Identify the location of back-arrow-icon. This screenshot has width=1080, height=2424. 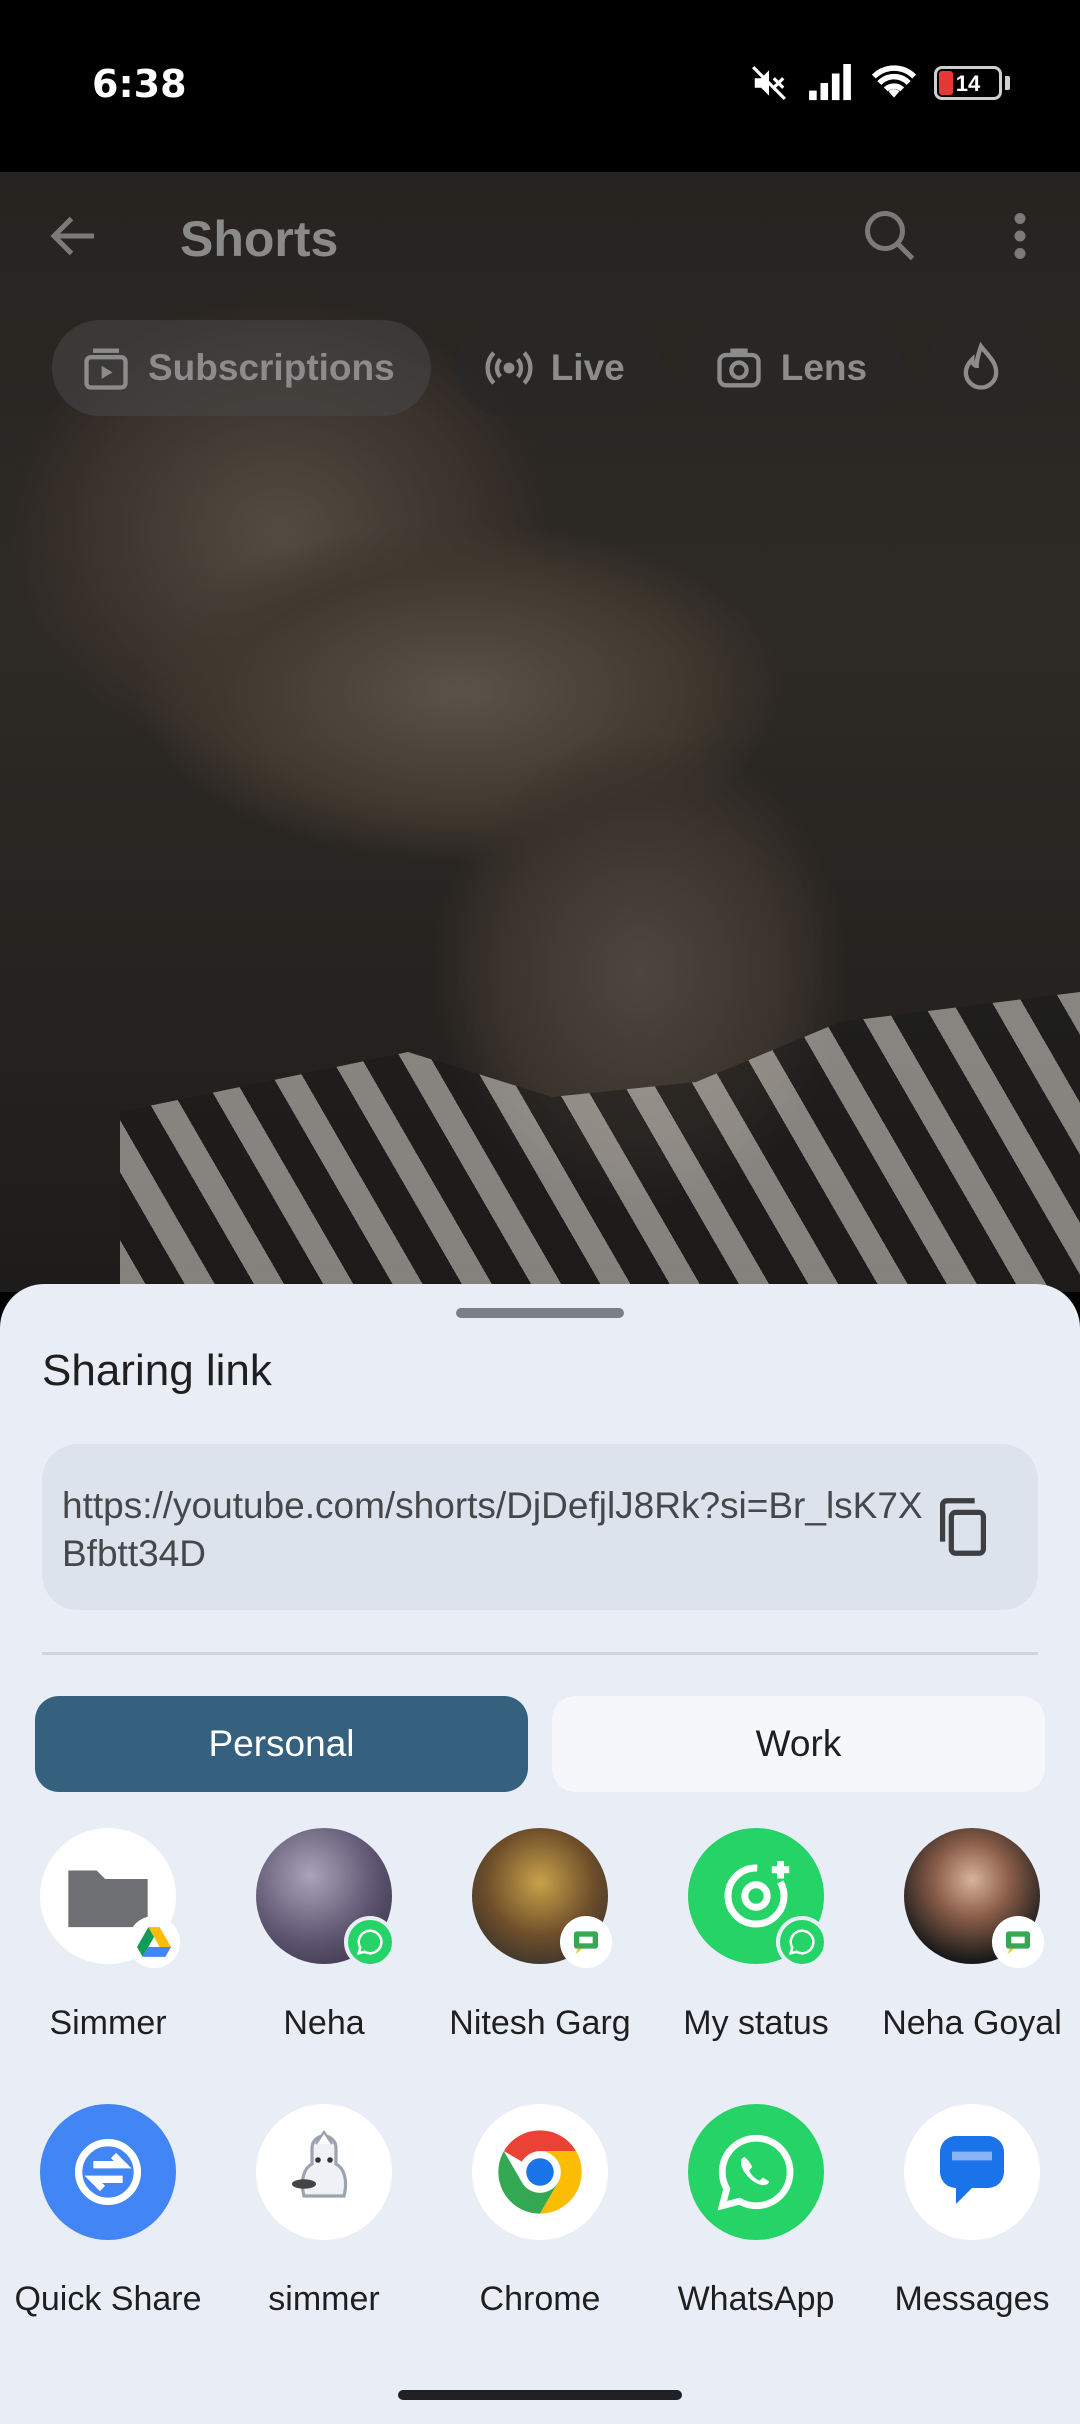
(74, 236).